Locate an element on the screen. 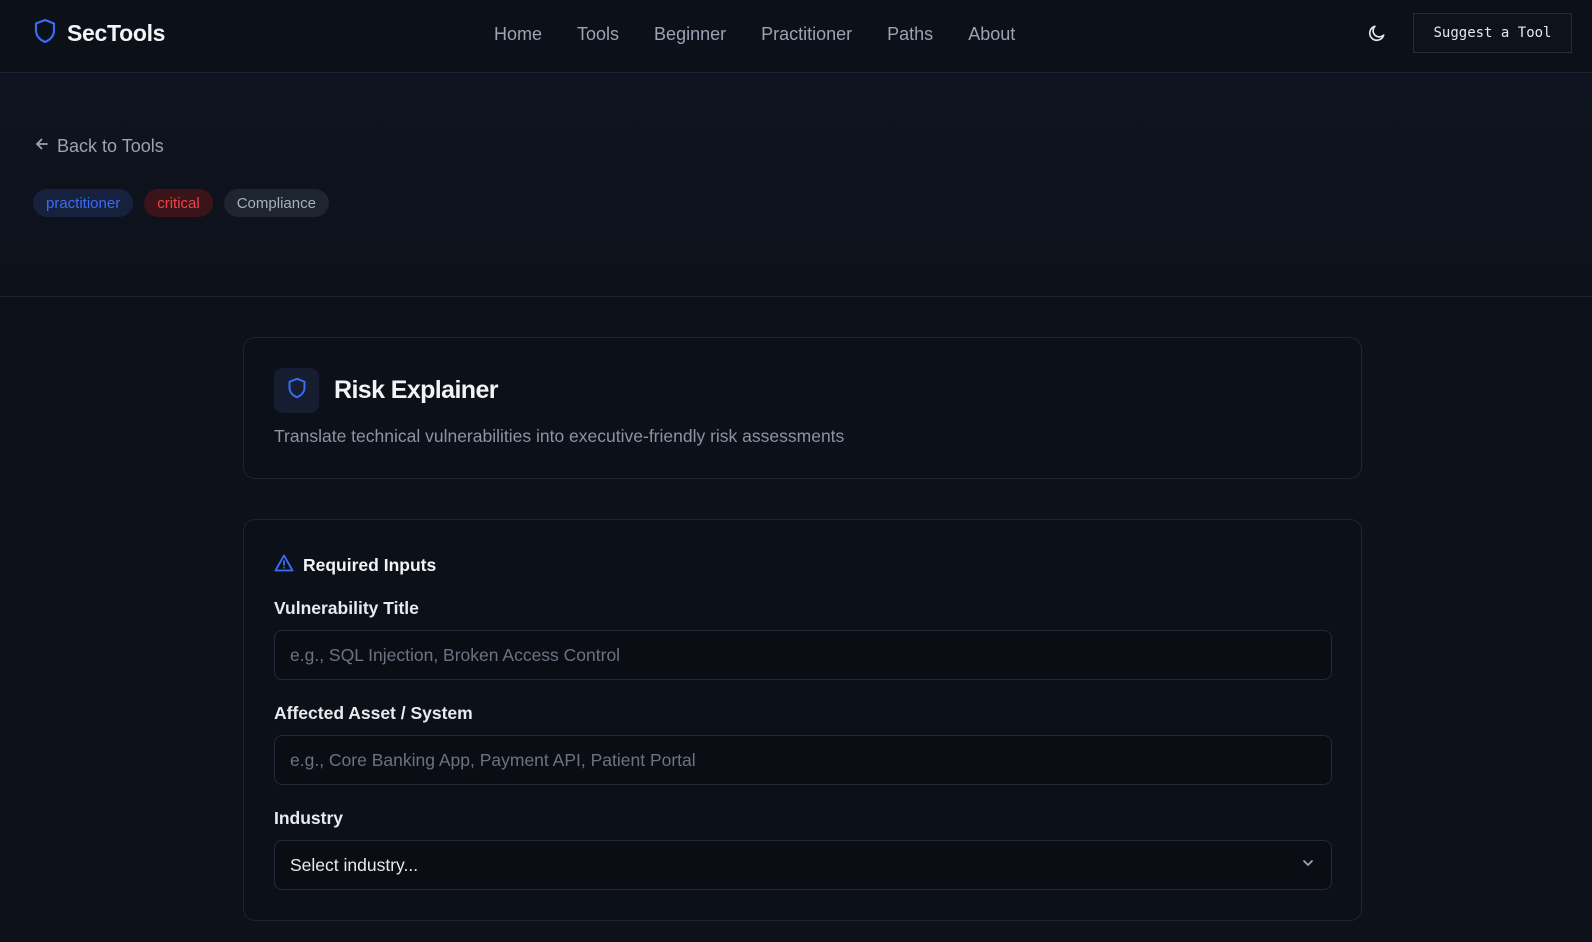 This screenshot has width=1592, height=942. vulnerability-title-input is located at coordinates (803, 655).